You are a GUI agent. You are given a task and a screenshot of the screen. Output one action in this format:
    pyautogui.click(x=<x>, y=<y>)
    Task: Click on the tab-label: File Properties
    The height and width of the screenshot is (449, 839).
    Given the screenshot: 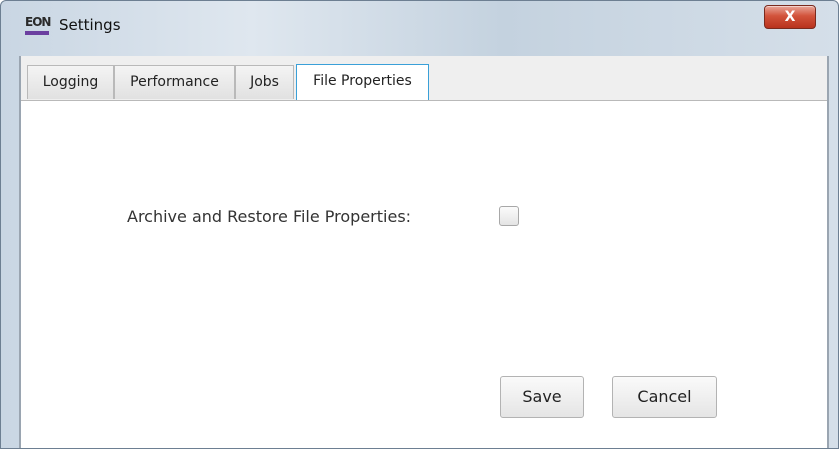 What is the action you would take?
    pyautogui.click(x=362, y=81)
    